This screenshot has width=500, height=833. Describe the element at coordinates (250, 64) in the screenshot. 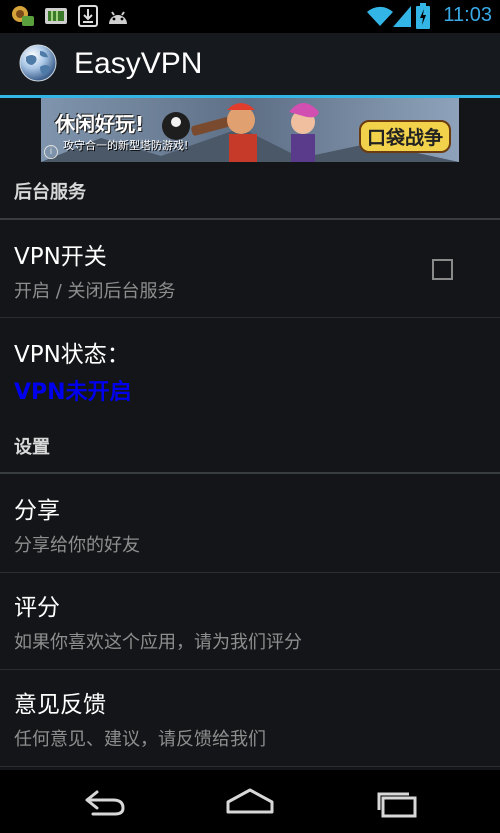

I see `action-bar: EasyVPN` at that location.